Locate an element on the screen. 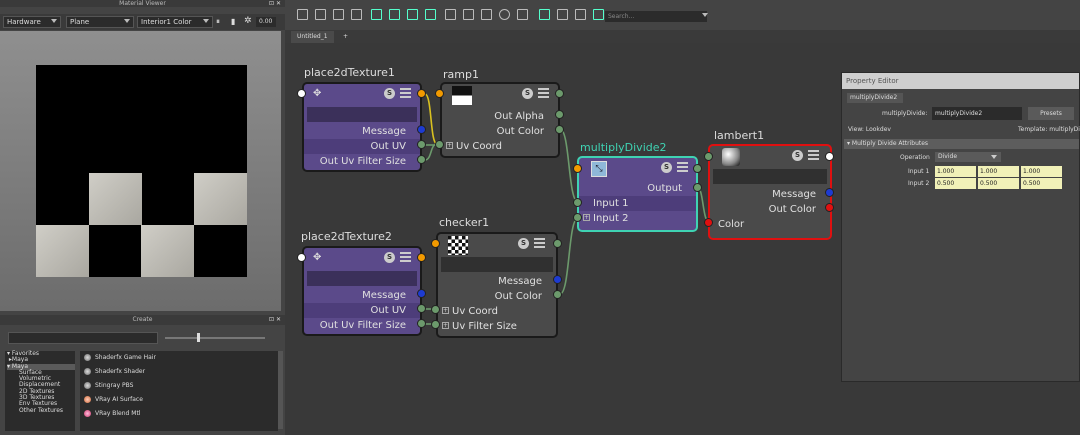 The image size is (1080, 435). refresh-icon is located at coordinates (598, 14).